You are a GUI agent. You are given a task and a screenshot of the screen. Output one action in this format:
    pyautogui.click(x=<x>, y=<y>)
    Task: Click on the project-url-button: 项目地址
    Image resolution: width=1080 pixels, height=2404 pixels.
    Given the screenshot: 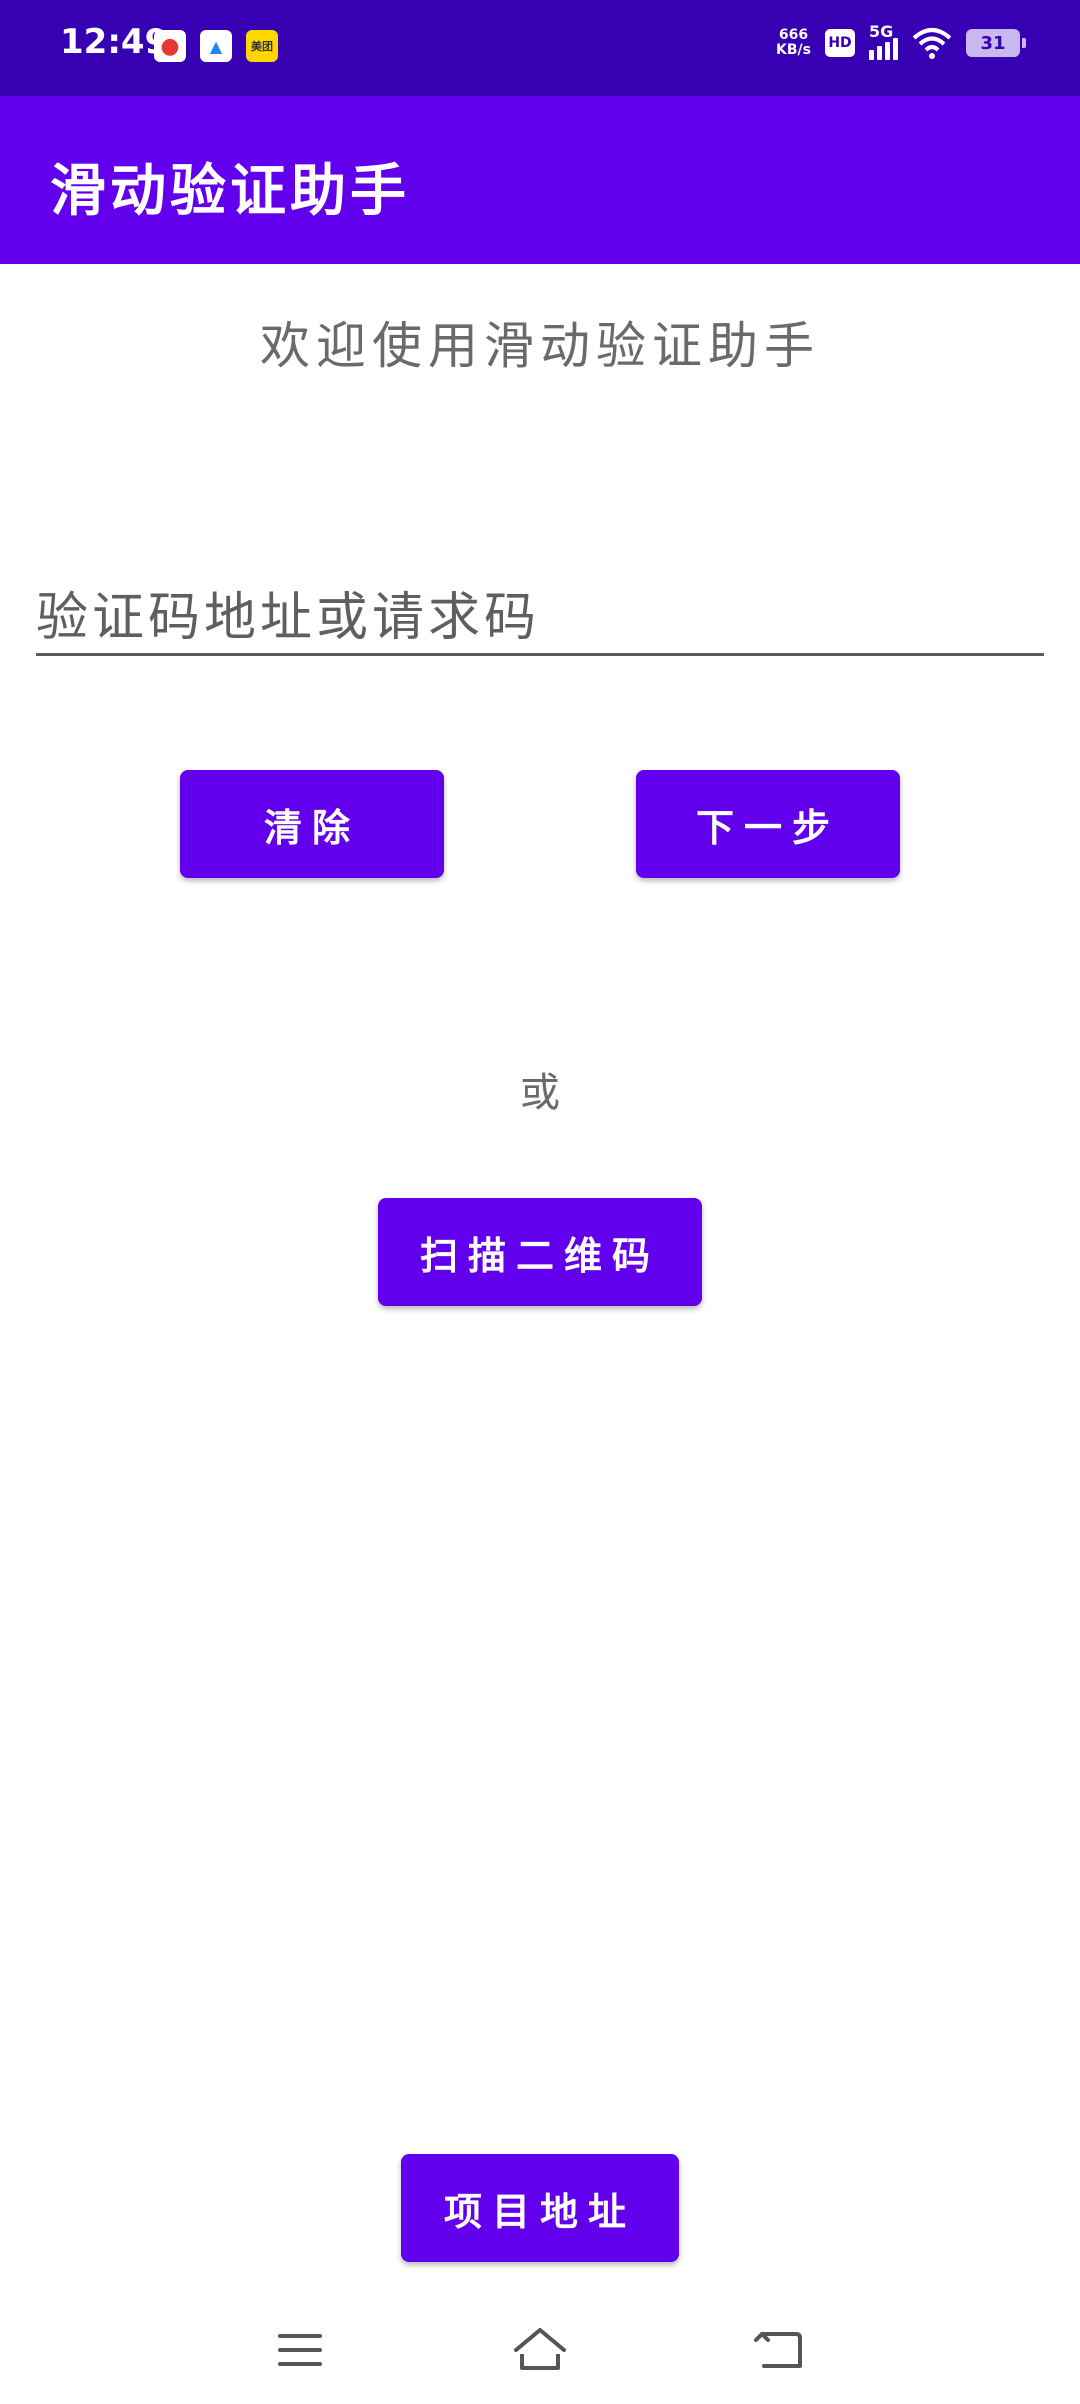 What is the action you would take?
    pyautogui.click(x=540, y=2208)
    